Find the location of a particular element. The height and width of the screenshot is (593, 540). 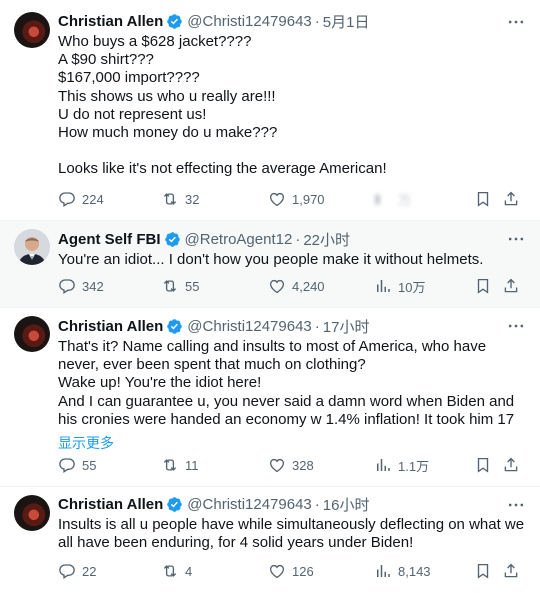

views-button: 8,143 is located at coordinates (402, 571).